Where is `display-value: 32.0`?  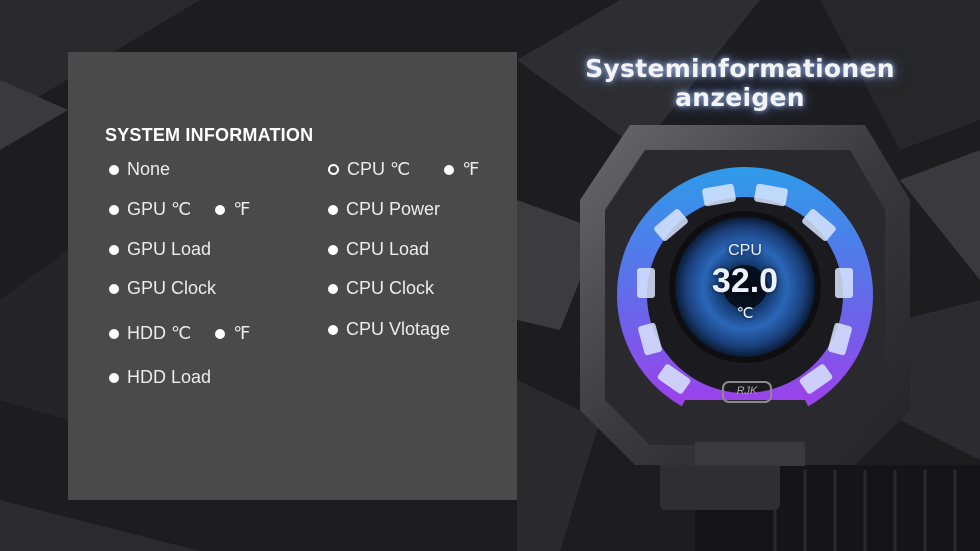 display-value: 32.0 is located at coordinates (745, 281).